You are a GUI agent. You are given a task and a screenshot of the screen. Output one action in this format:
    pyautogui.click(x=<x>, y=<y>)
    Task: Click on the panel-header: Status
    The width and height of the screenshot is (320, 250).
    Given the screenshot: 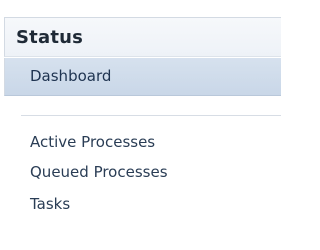 What is the action you would take?
    pyautogui.click(x=142, y=37)
    